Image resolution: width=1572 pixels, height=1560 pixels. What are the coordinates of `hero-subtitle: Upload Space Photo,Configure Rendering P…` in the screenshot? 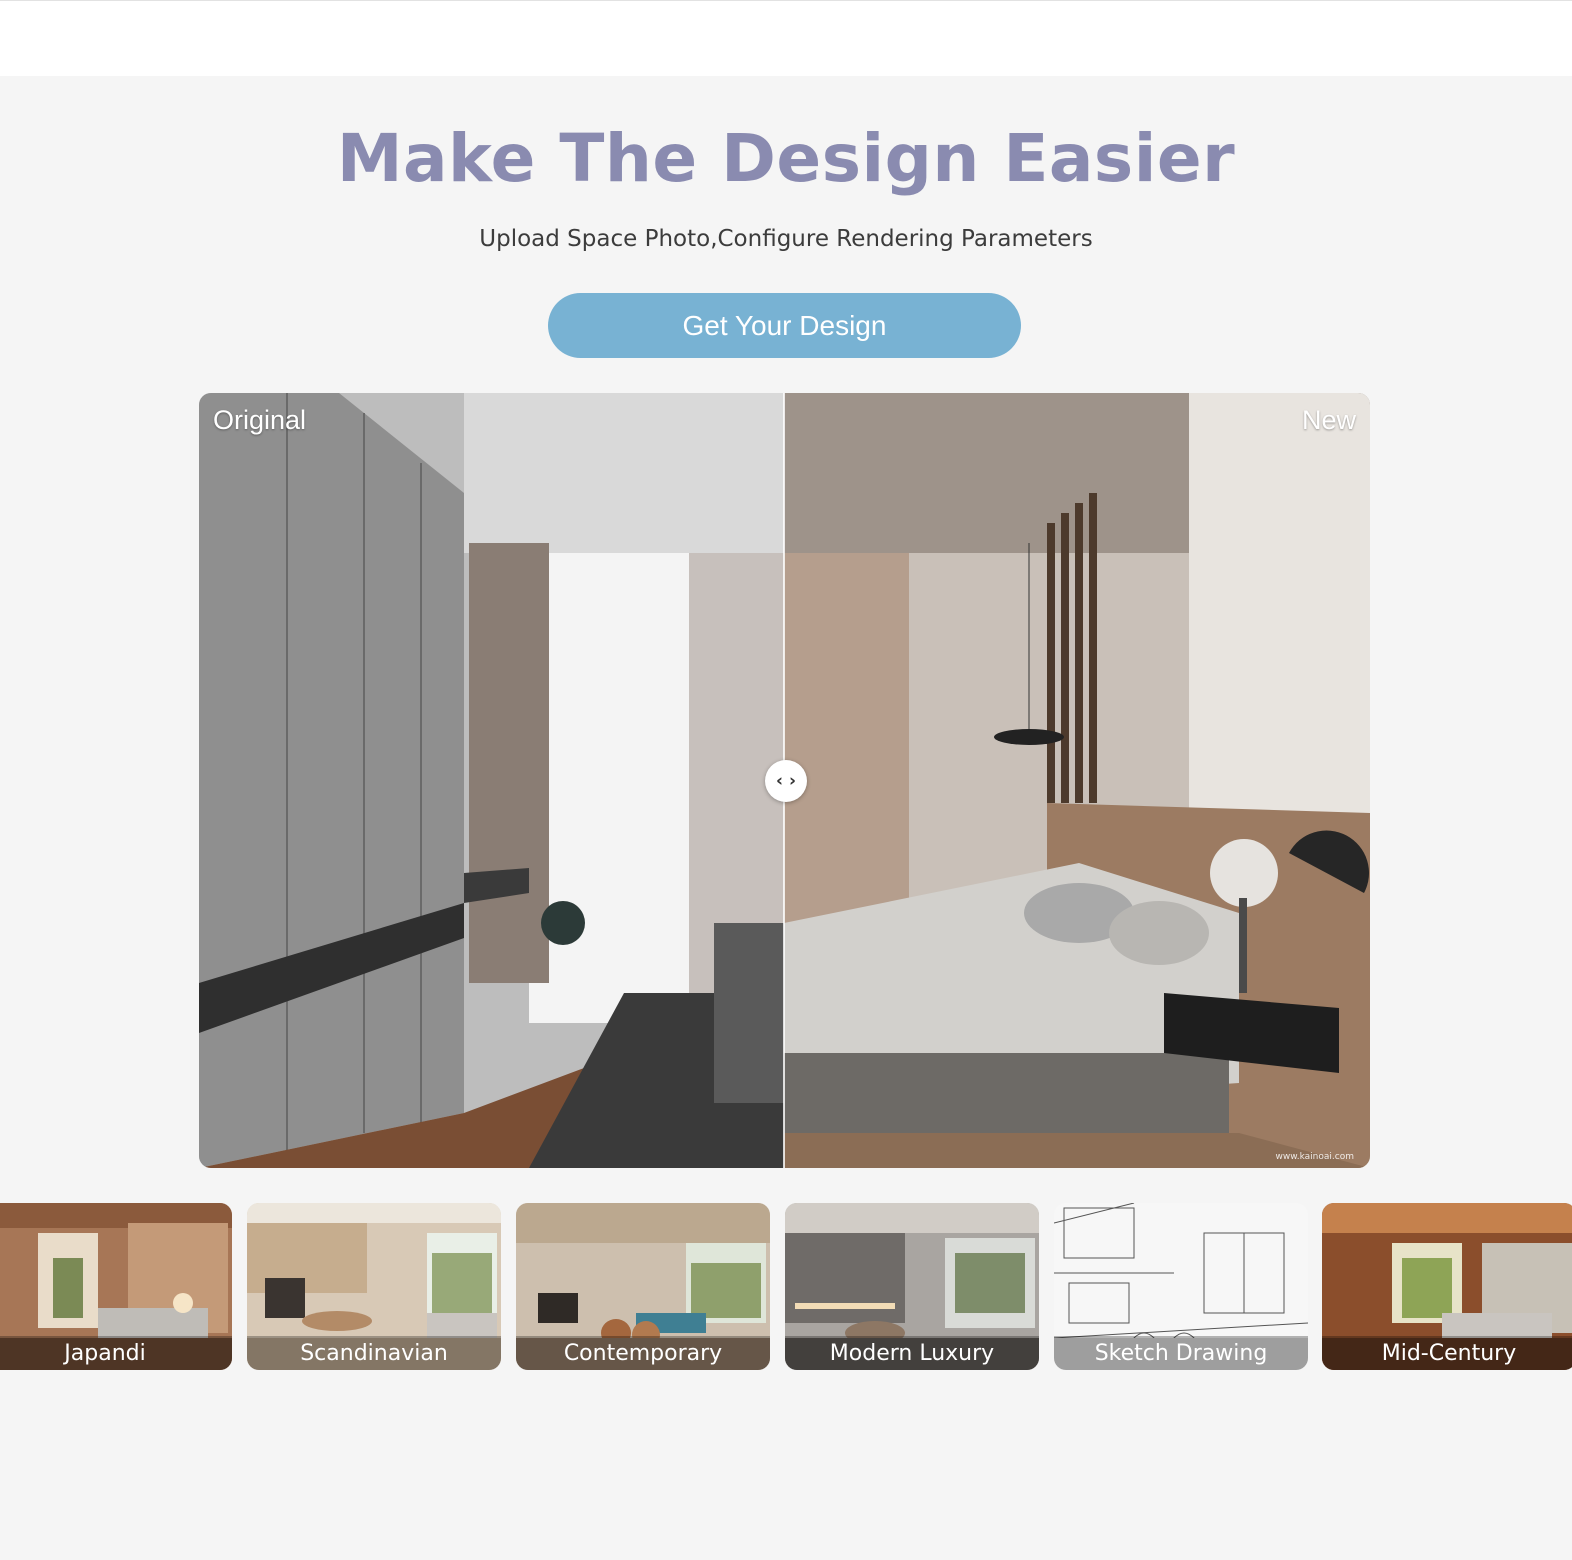 It's located at (786, 239).